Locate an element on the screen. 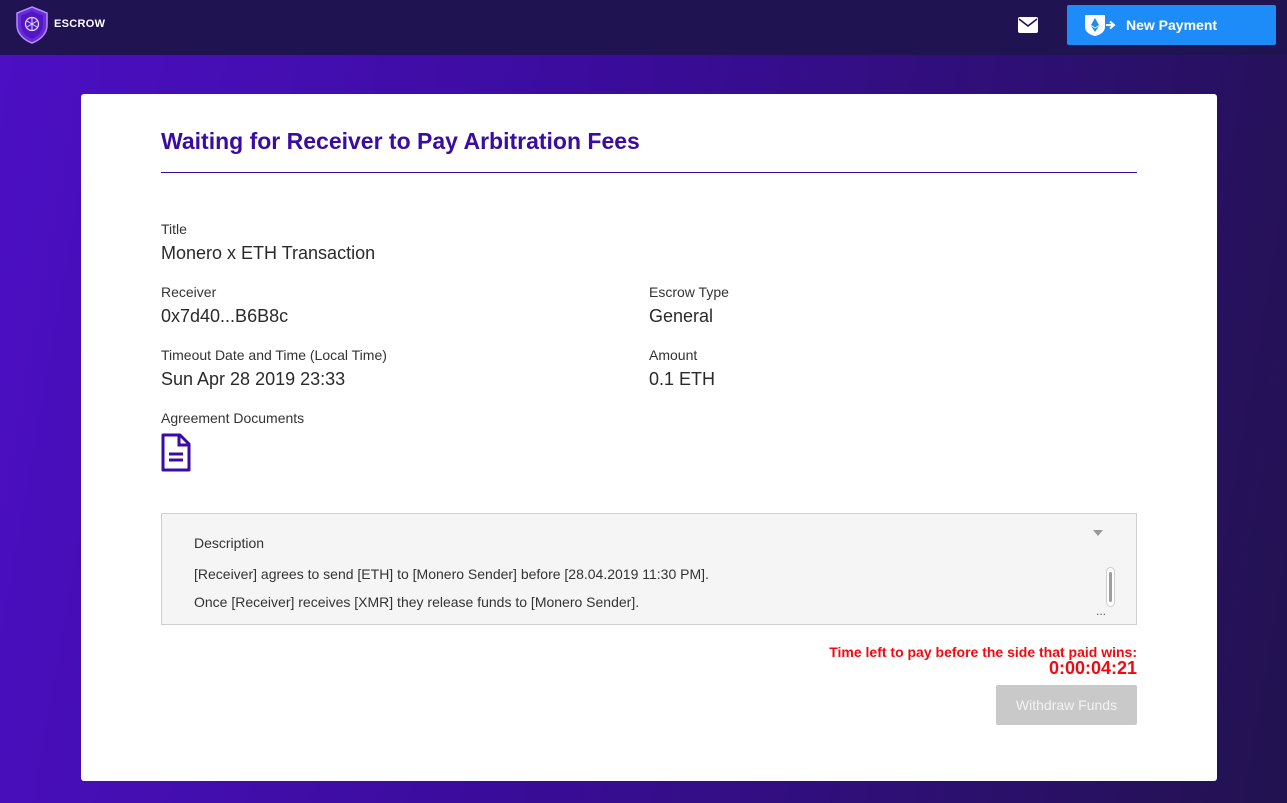 Image resolution: width=1287 pixels, height=803 pixels. agreement-documents-label: Agreement Documents is located at coordinates (233, 418).